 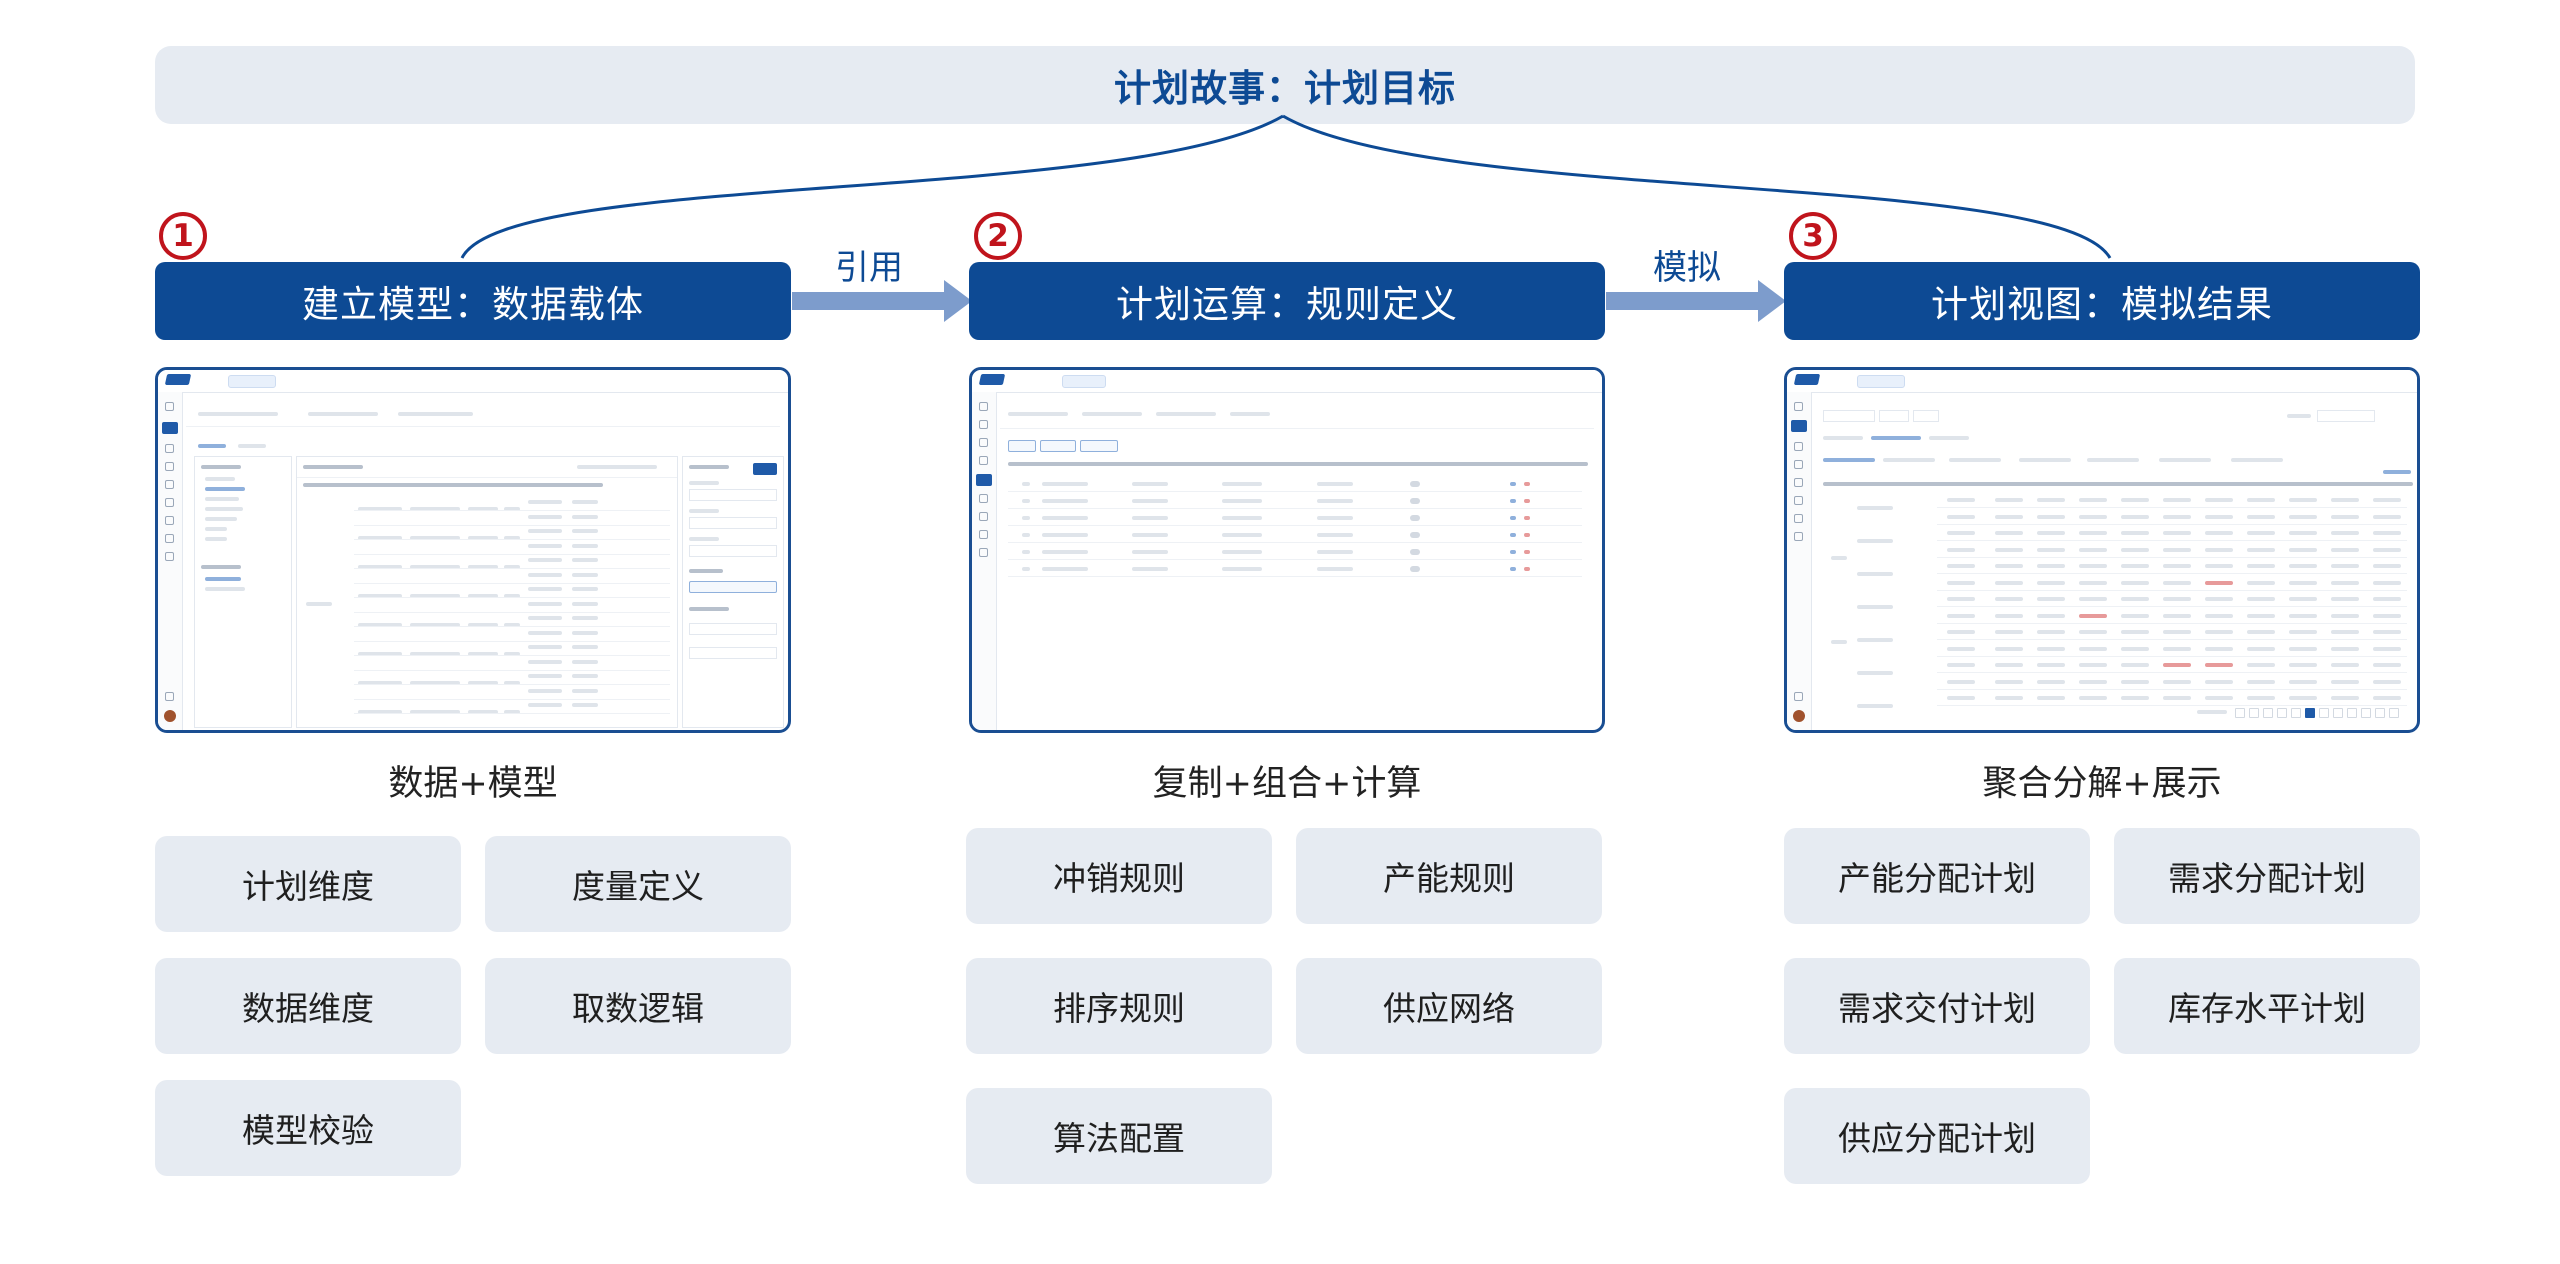 I want to click on stage-3-header: 计划视图：模拟结果, so click(x=2102, y=301).